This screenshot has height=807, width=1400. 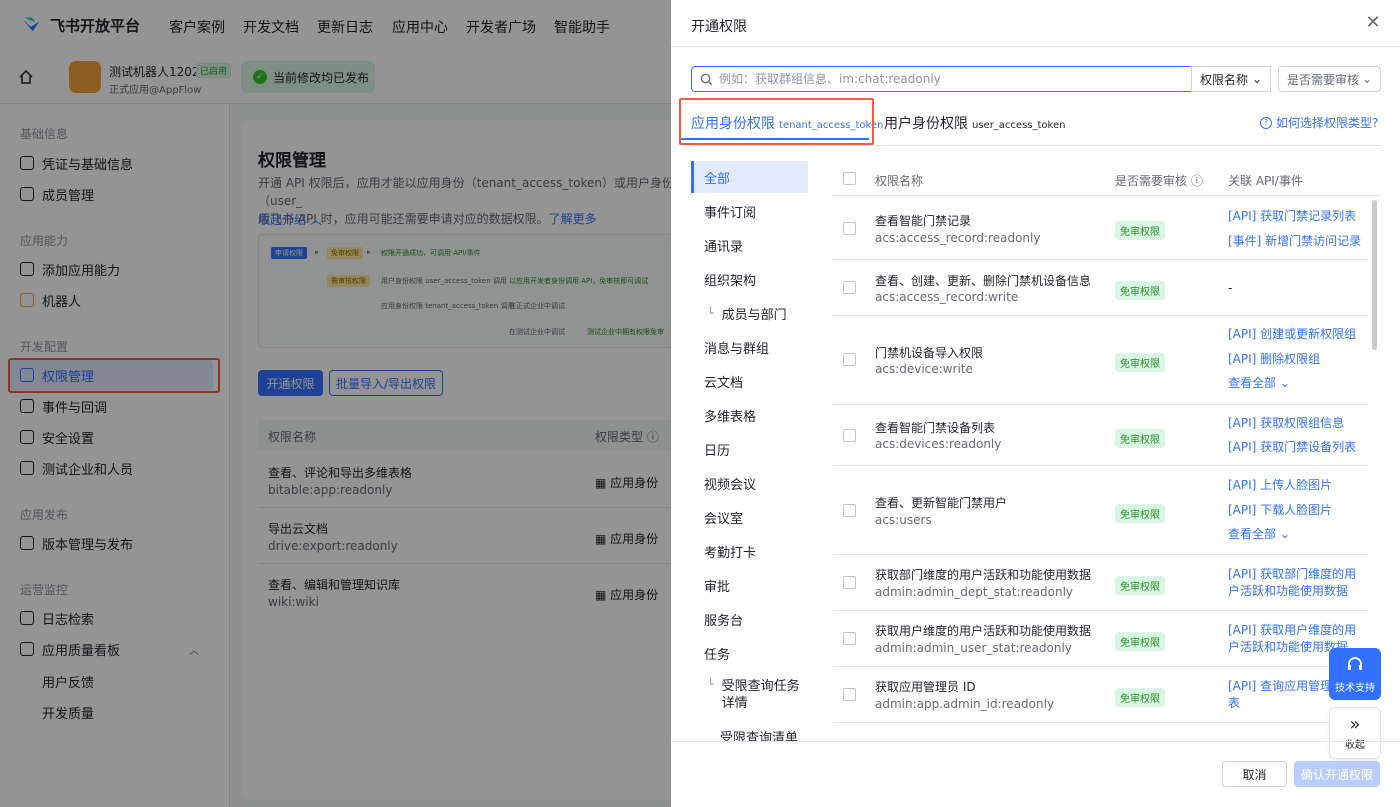 I want to click on api-link: [API] 创建或更新权限组, so click(x=1292, y=334).